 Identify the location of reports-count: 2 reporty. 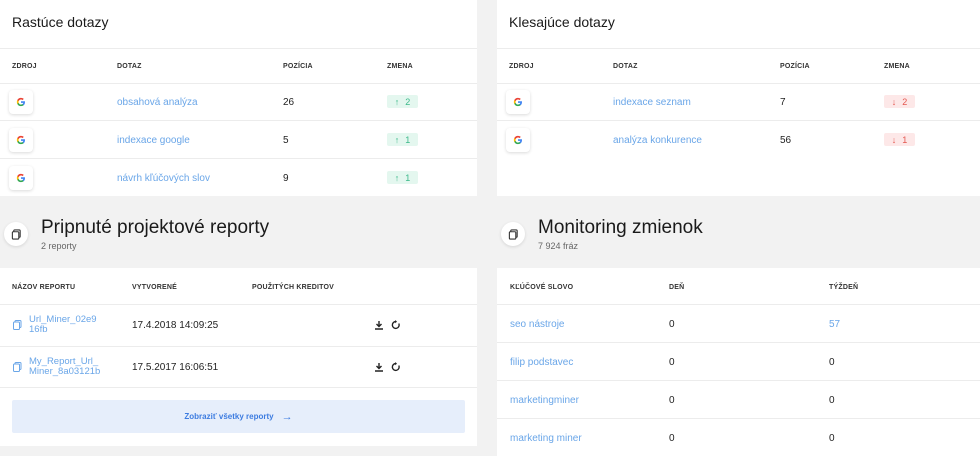
(59, 246).